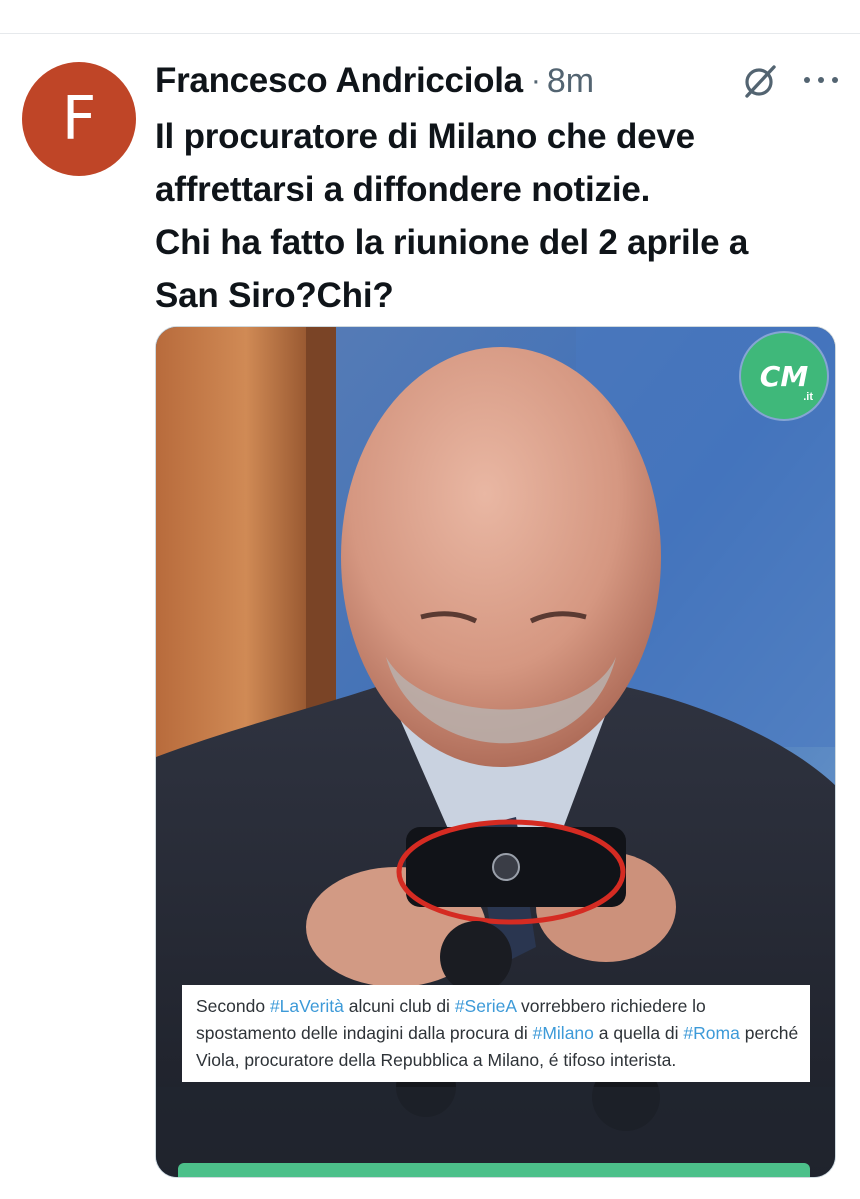 This screenshot has width=860, height=1199. What do you see at coordinates (494, 1170) in the screenshot?
I see `media-bottom-strip` at bounding box center [494, 1170].